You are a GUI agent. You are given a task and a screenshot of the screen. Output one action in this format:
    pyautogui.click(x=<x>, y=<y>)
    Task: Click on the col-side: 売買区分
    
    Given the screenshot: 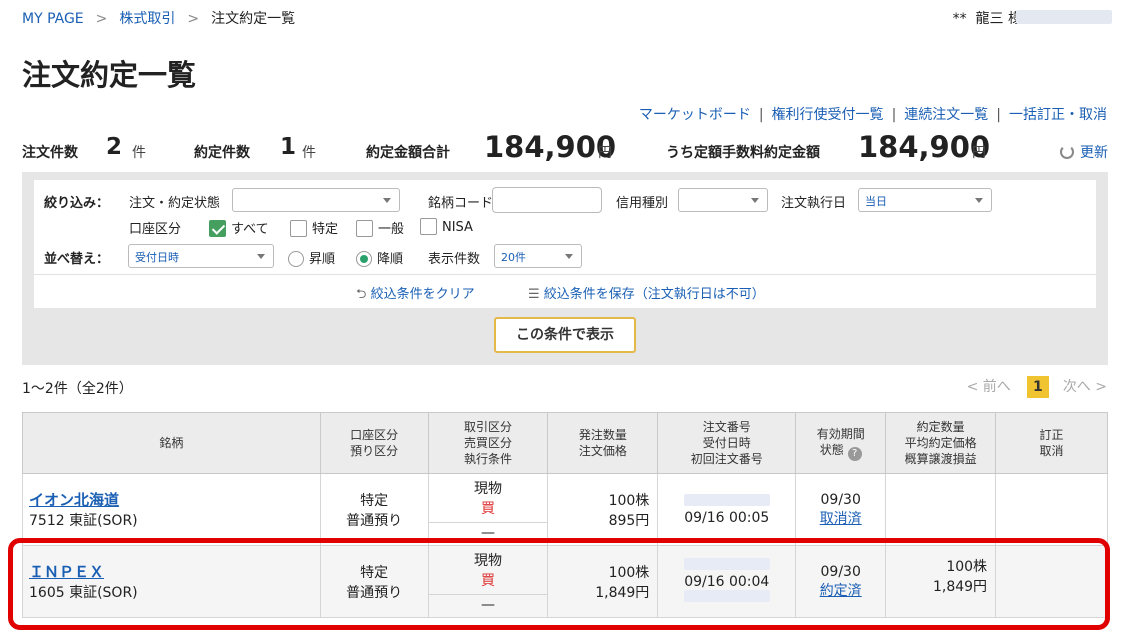 What is the action you would take?
    pyautogui.click(x=487, y=443)
    